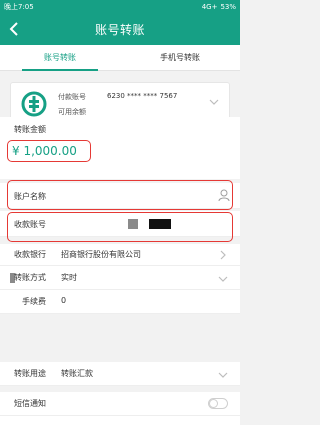  I want to click on bottom-filler, so click(120, 420).